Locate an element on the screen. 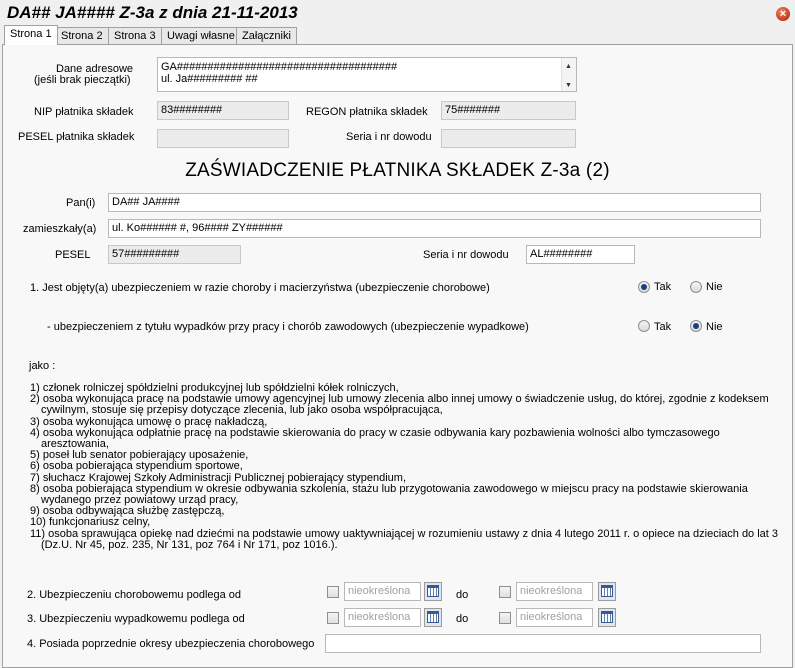 The width and height of the screenshot is (795, 668). residence-label: zamieszkały(a) is located at coordinates (60, 229).